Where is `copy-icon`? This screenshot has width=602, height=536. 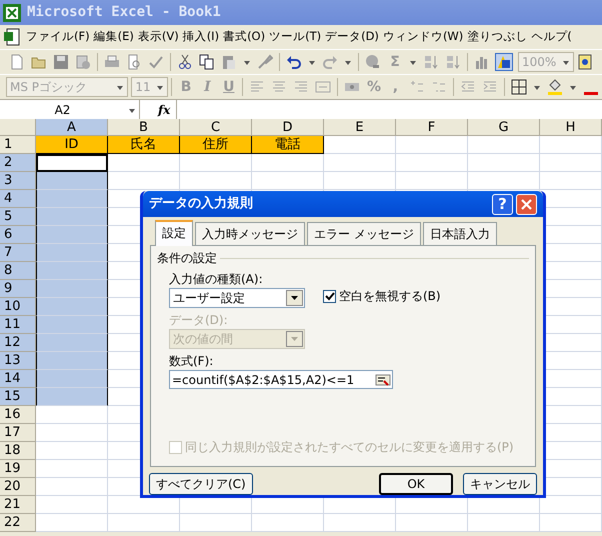
copy-icon is located at coordinates (207, 62).